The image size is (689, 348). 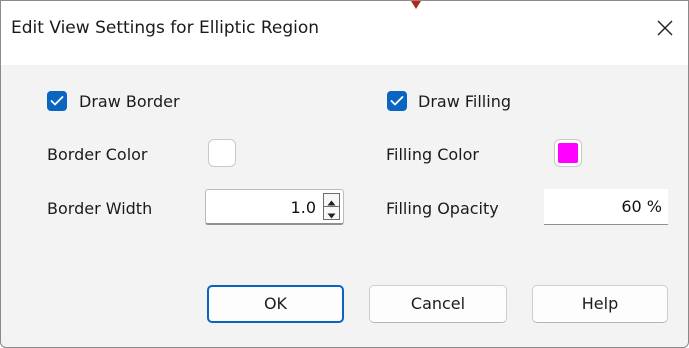 What do you see at coordinates (97, 154) in the screenshot?
I see `border-color-label: Border Color` at bounding box center [97, 154].